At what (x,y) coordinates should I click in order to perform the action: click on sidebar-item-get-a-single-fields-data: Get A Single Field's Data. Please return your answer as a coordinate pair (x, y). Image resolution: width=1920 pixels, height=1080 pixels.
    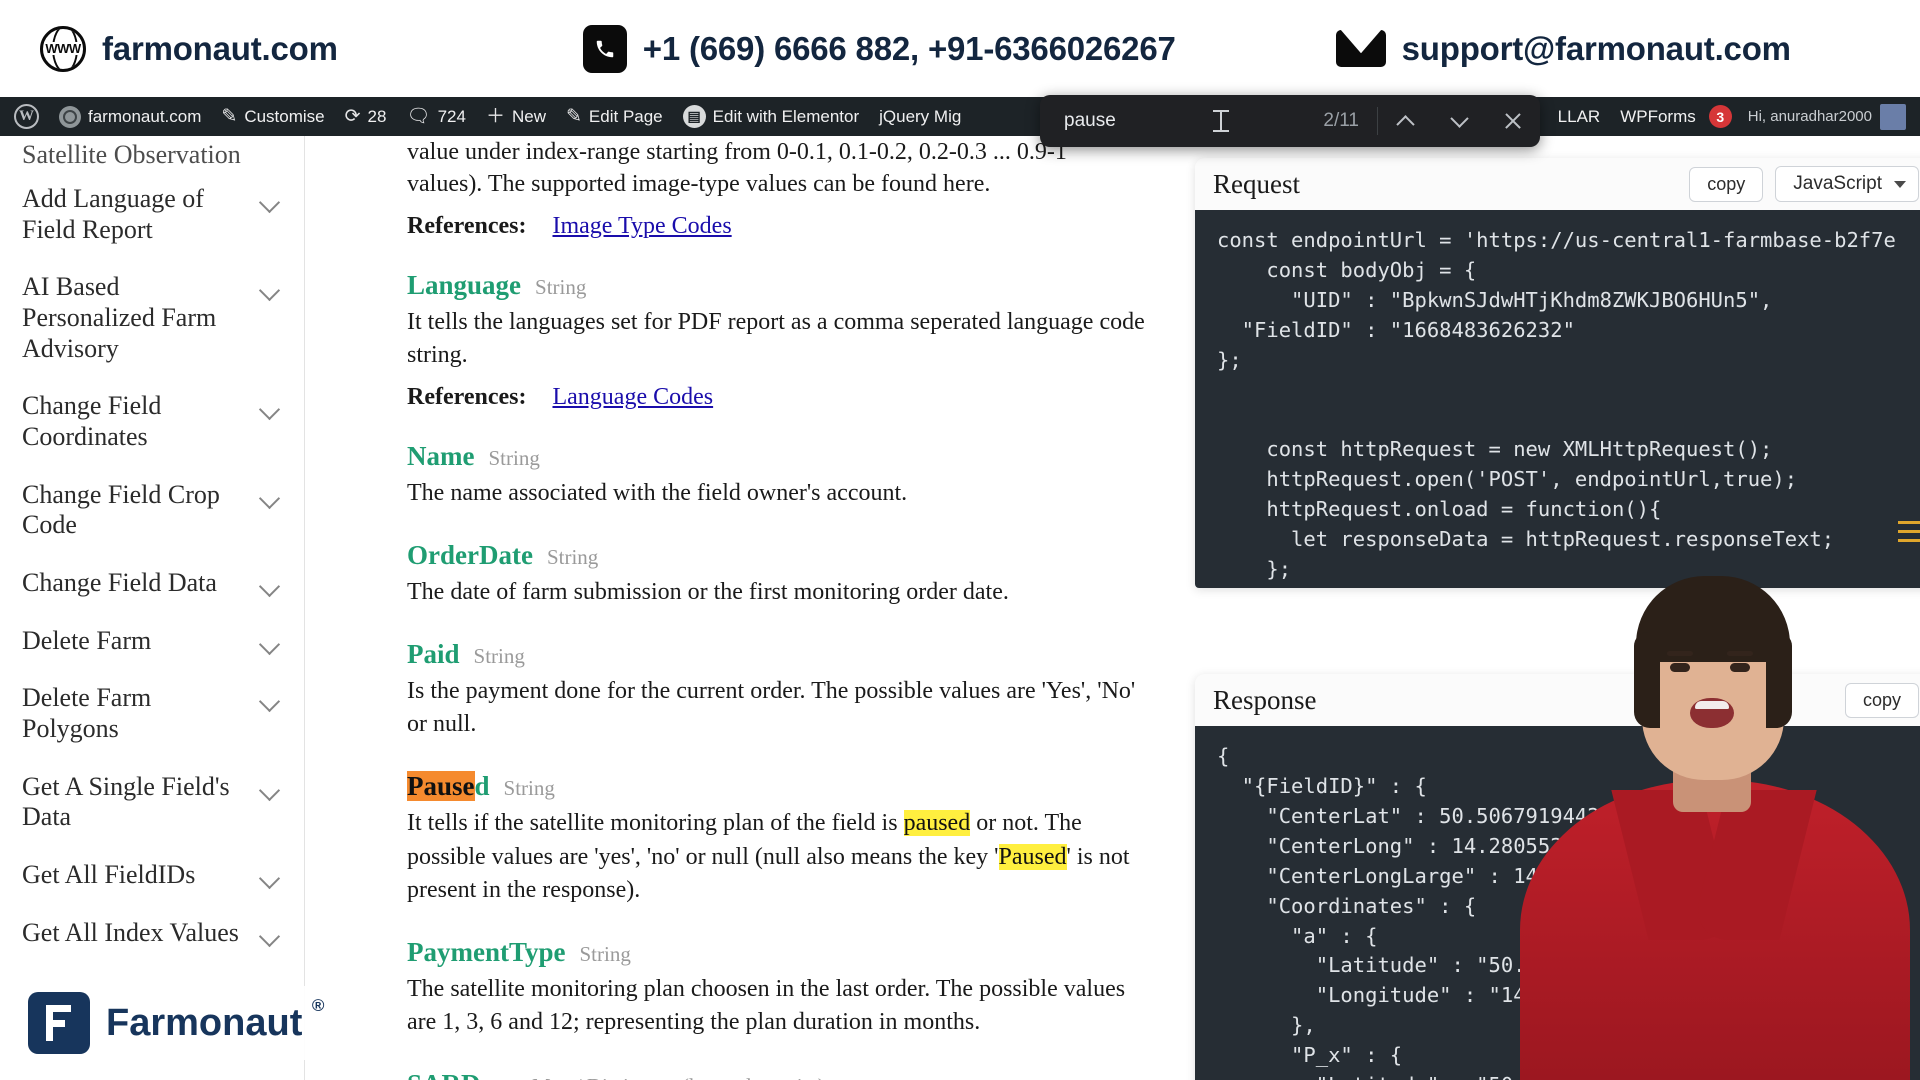
    Looking at the image, I should click on (152, 802).